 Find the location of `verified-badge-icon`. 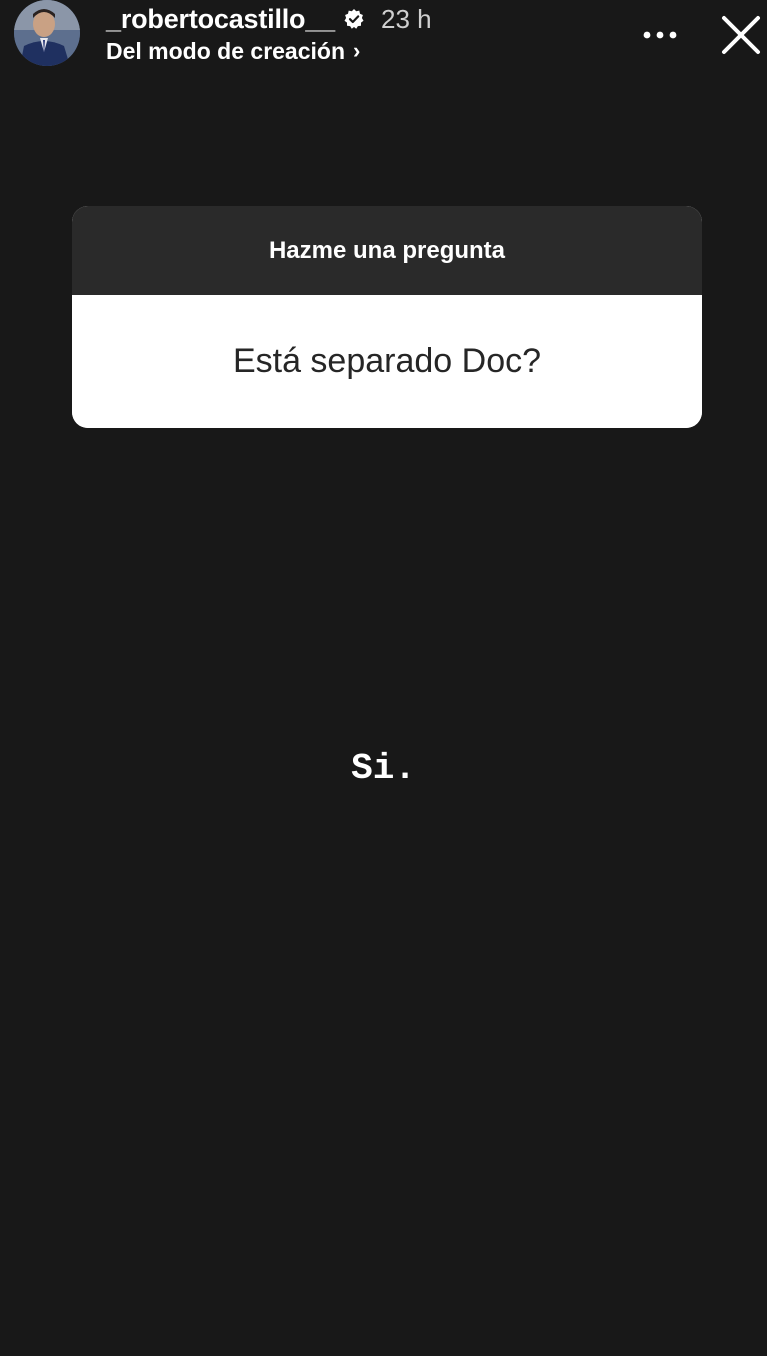

verified-badge-icon is located at coordinates (354, 19).